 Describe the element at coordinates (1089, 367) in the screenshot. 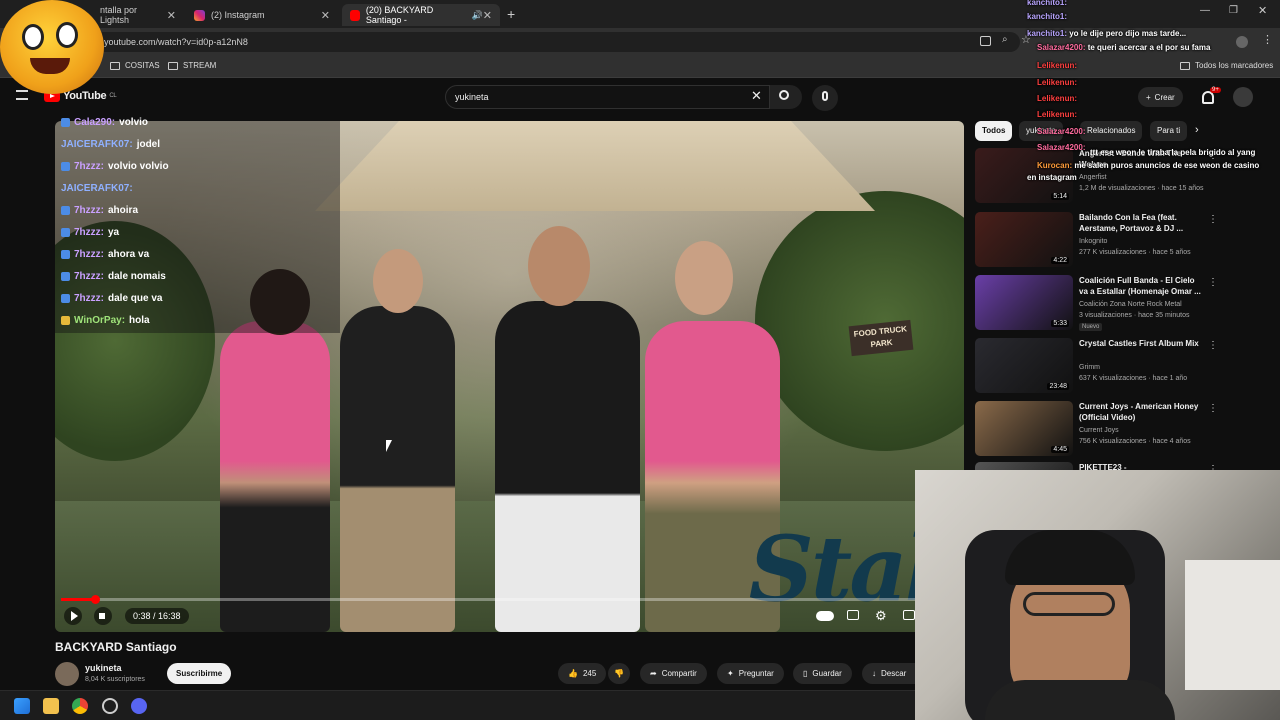

I see `recommendation-channel: Grimm` at that location.